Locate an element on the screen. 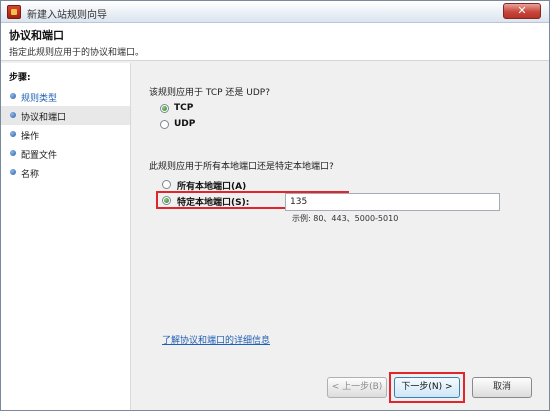 The image size is (550, 411). step-label: 操作 is located at coordinates (30, 137).